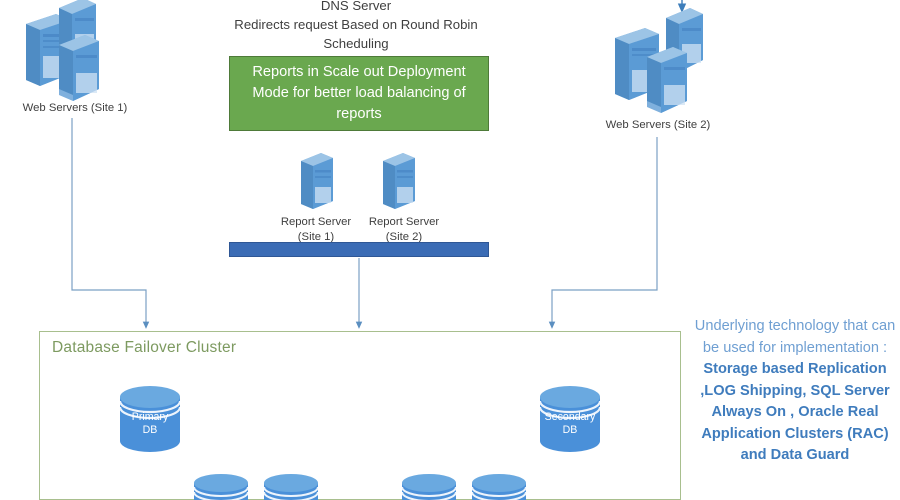 This screenshot has height=500, width=900. I want to click on primary-db-cylinder: Primary DB, so click(150, 419).